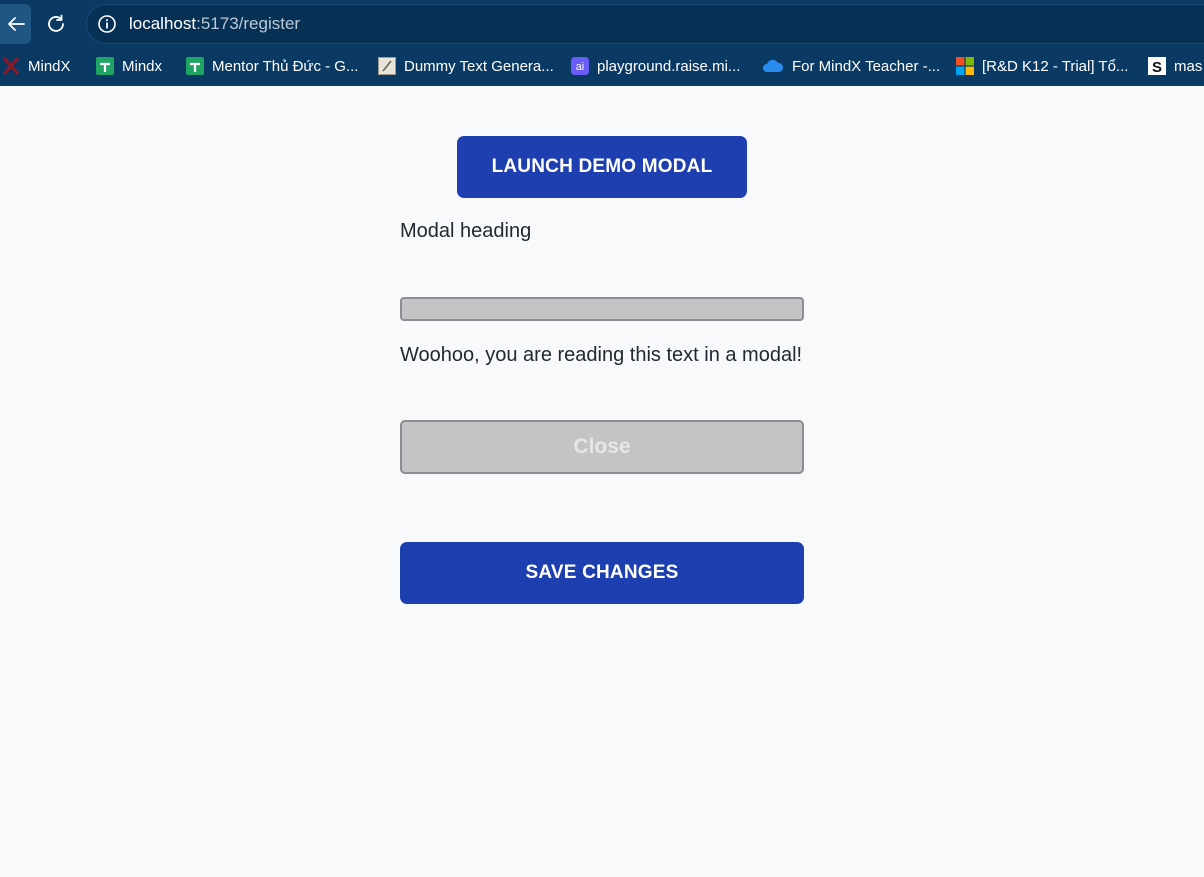 Image resolution: width=1204 pixels, height=877 pixels. Describe the element at coordinates (602, 573) in the screenshot. I see `save-changes-button: SAVE CHANGES` at that location.